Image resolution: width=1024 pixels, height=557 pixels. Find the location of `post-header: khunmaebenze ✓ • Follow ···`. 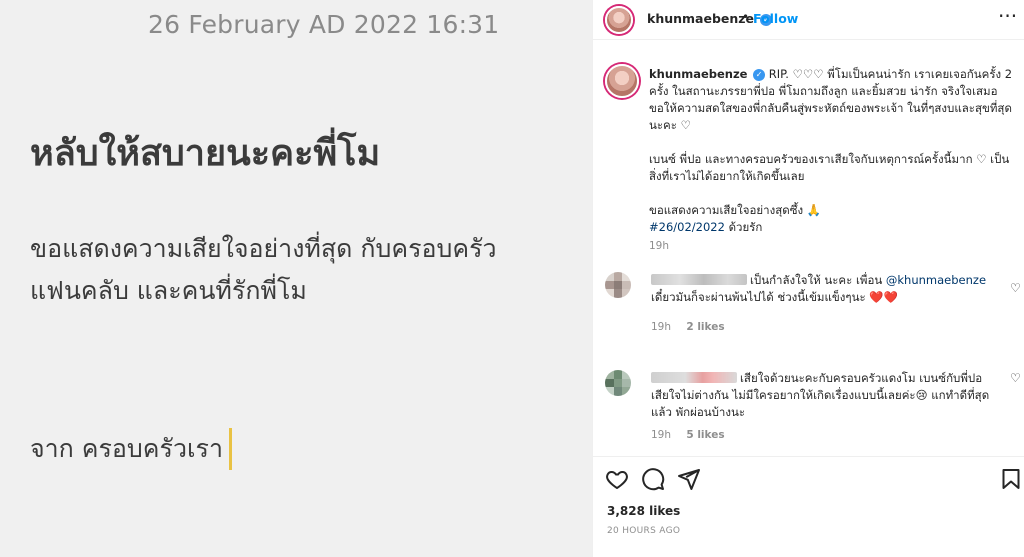

post-header: khunmaebenze ✓ • Follow ··· is located at coordinates (808, 20).